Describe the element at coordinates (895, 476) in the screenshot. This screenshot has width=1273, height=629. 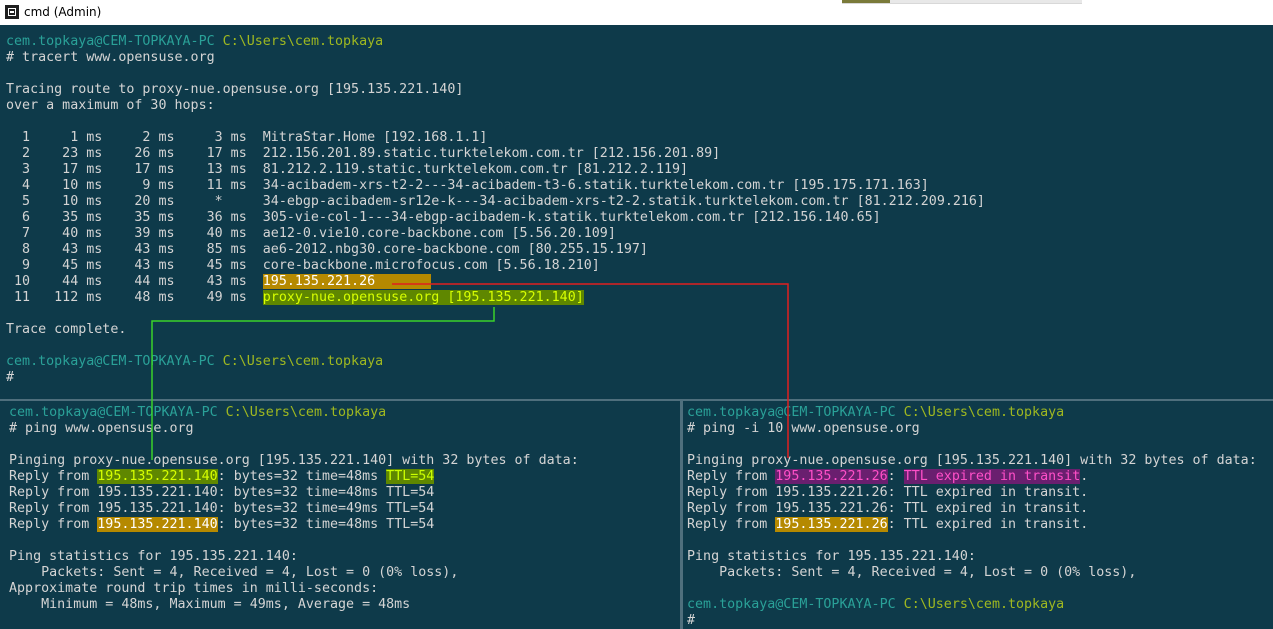
I see `reply-colon: :` at that location.